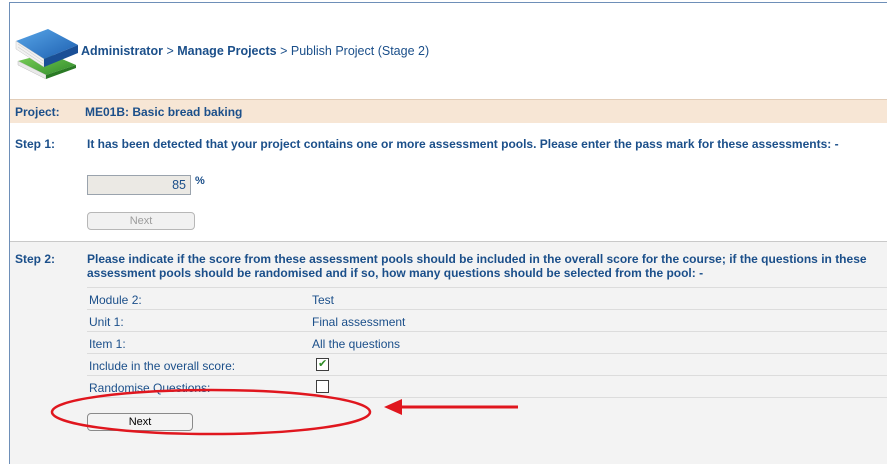 The image size is (887, 464). I want to click on breadcrumb-current: Publish Project (Stage 2), so click(360, 51).